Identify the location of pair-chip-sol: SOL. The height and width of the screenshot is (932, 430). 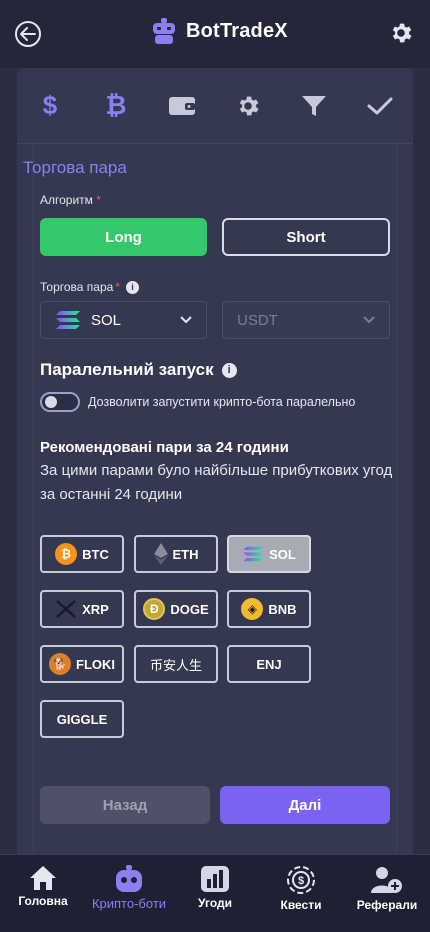
(269, 554).